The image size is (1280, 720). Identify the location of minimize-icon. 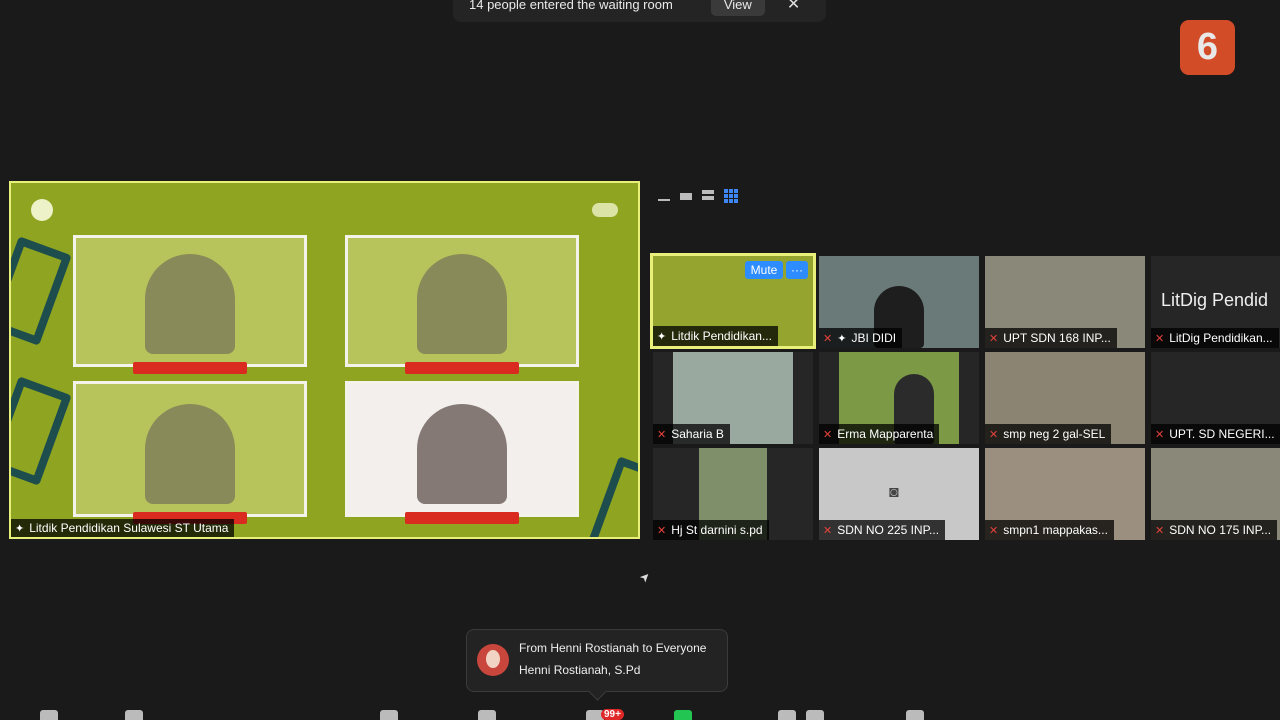
(664, 195).